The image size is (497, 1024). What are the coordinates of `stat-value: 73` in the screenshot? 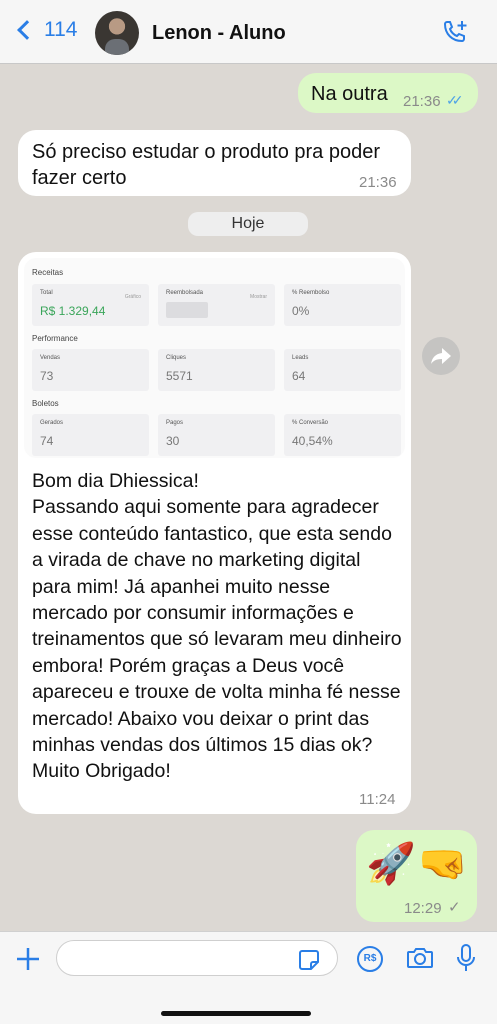 It's located at (47, 376).